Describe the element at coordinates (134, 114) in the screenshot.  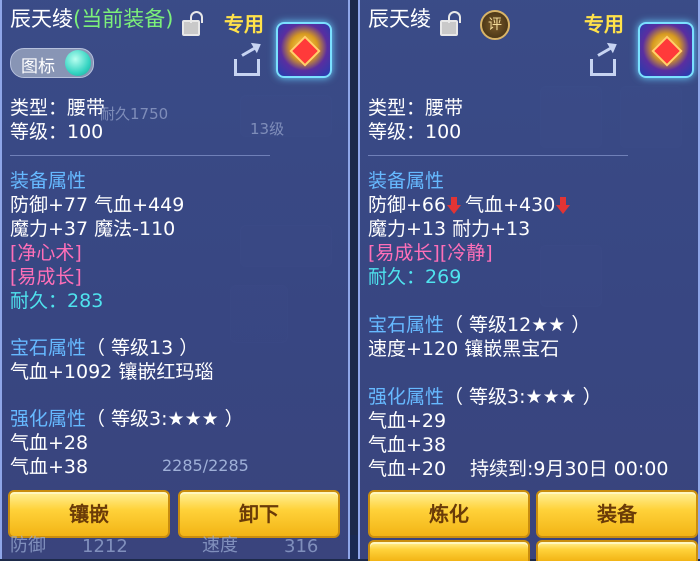
I see `bg-durability-text: 耐久1750` at that location.